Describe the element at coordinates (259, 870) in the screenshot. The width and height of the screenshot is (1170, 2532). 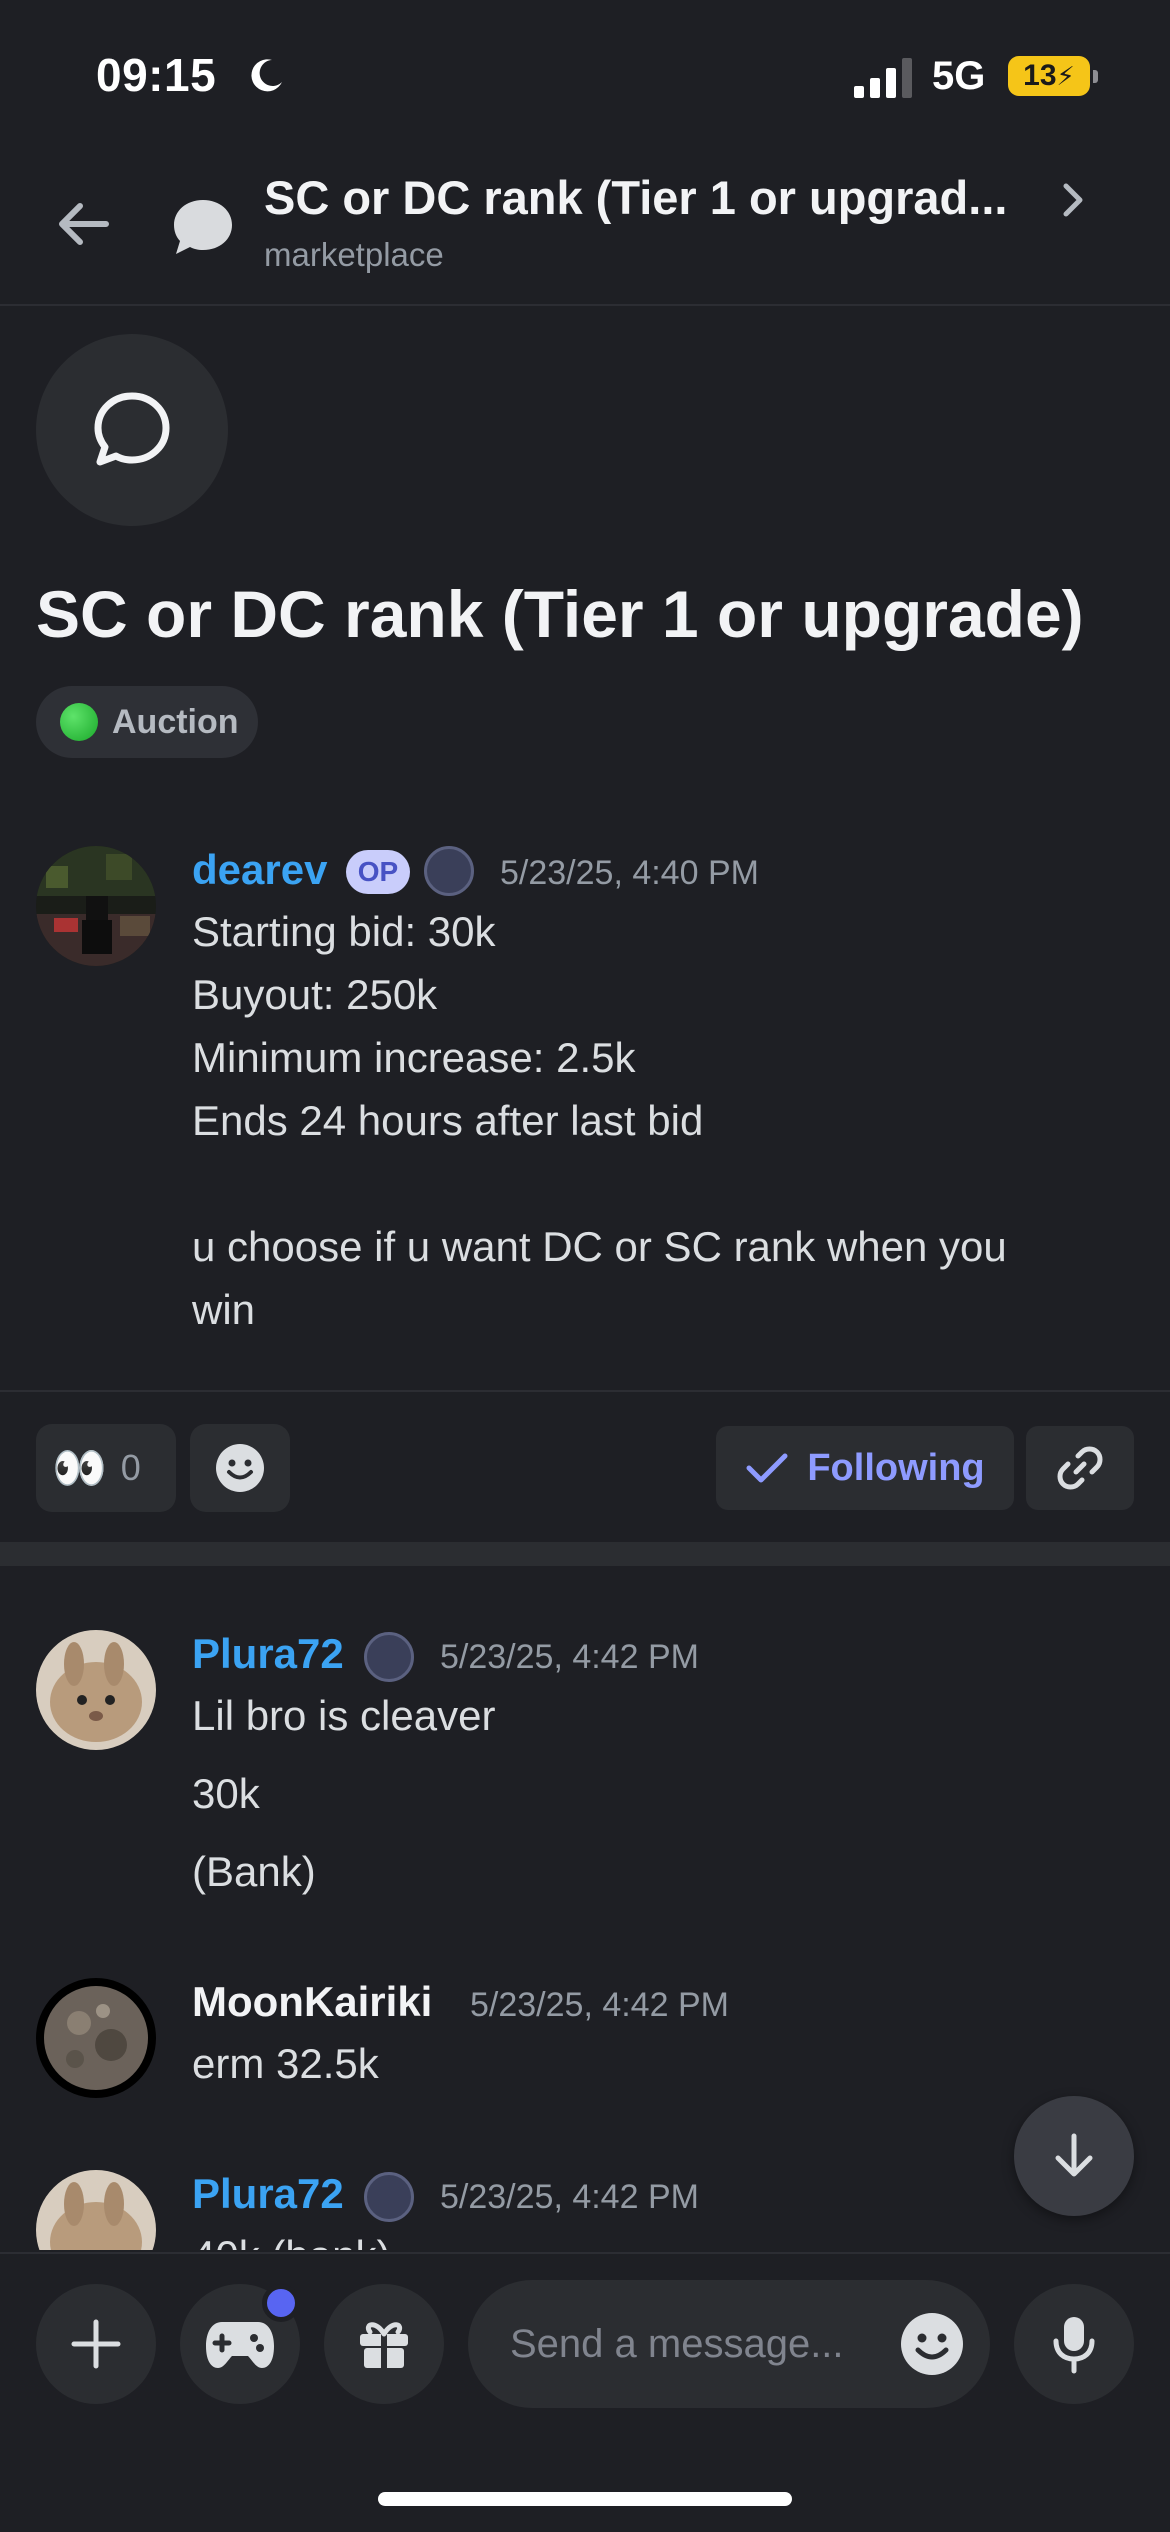
I see `message-author: dearev` at that location.